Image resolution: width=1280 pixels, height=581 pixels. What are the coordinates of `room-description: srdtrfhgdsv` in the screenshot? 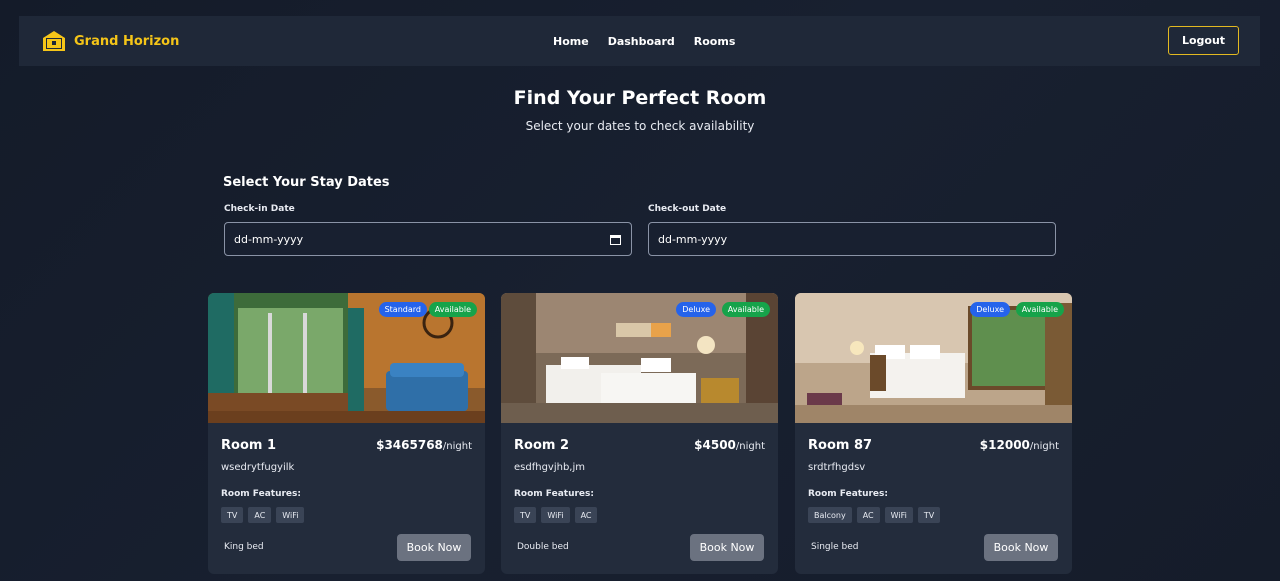 It's located at (837, 467).